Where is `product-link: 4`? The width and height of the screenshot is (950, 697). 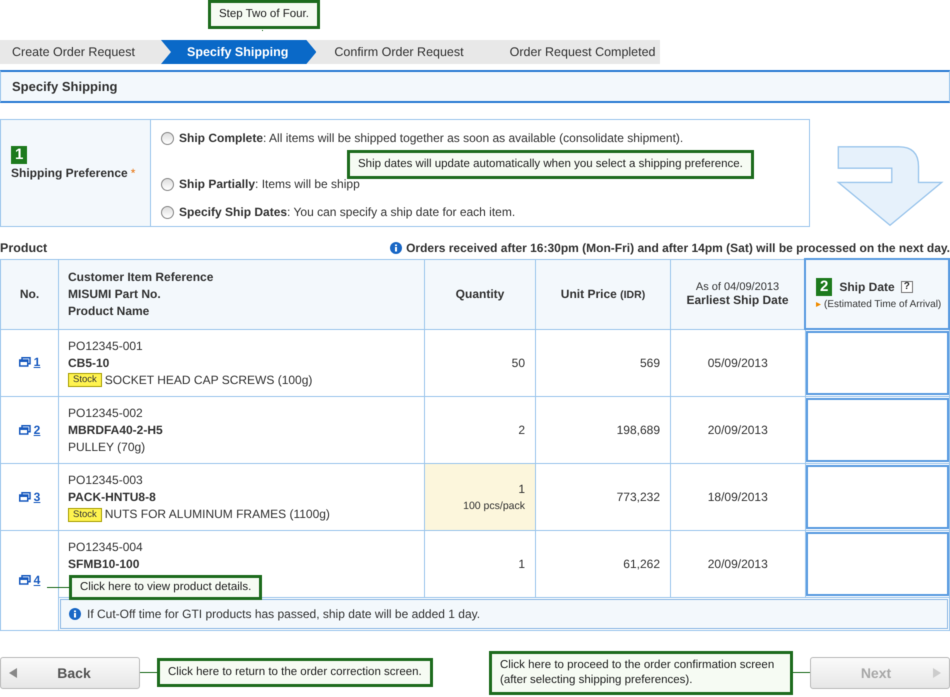 product-link: 4 is located at coordinates (29, 580).